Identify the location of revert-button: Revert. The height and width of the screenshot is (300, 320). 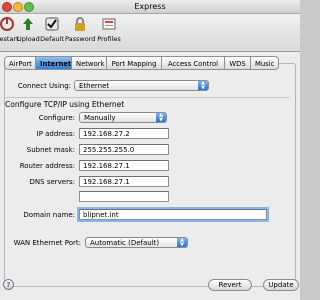
(230, 285).